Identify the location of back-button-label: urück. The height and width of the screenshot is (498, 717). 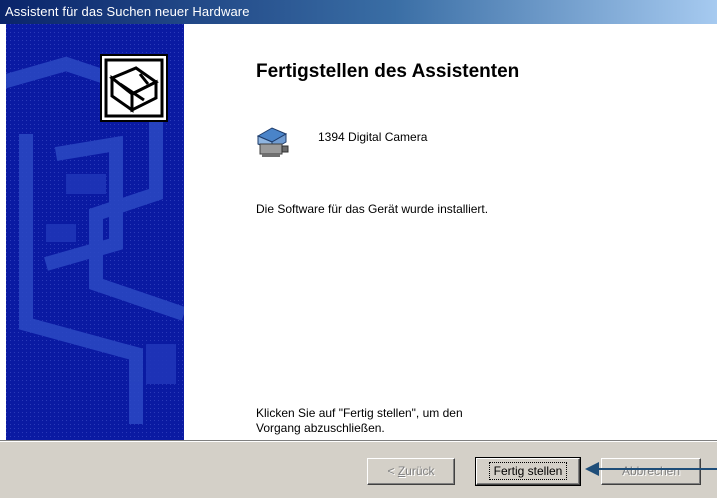
(420, 471).